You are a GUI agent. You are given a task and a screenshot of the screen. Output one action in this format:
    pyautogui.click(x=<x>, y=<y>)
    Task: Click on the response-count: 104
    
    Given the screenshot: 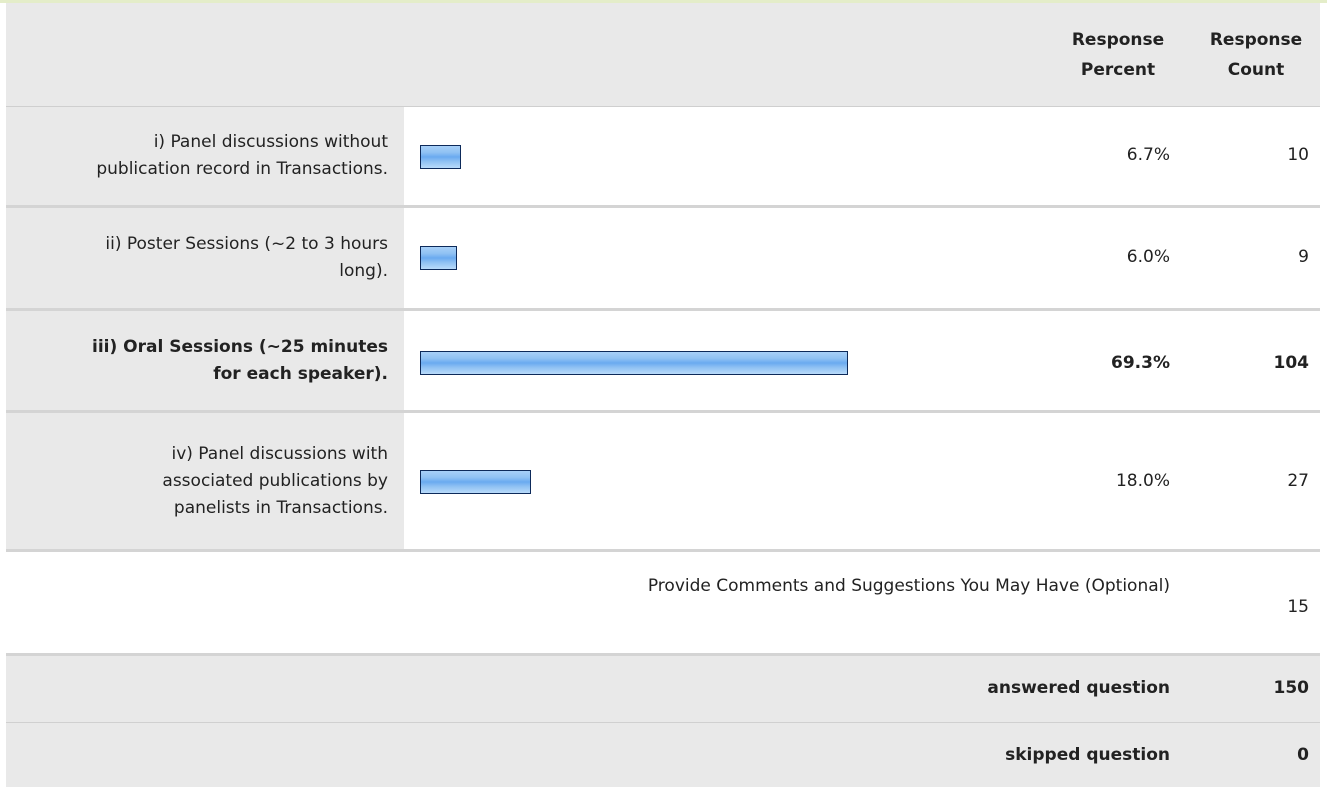 What is the action you would take?
    pyautogui.click(x=1291, y=363)
    